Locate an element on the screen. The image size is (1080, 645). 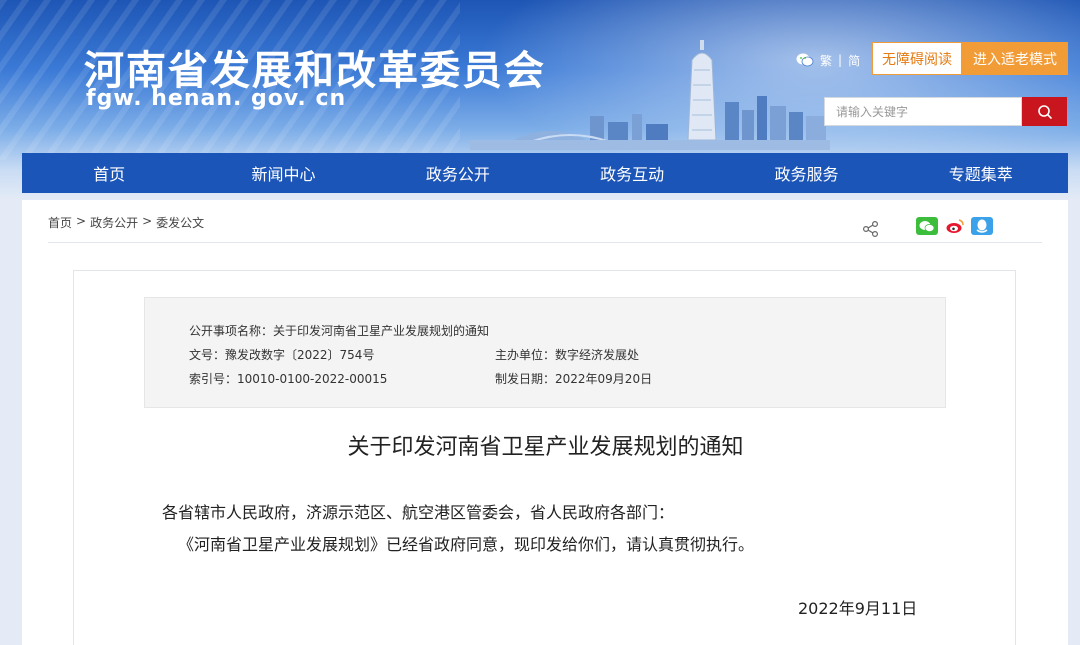
search-icon is located at coordinates (1044, 111).